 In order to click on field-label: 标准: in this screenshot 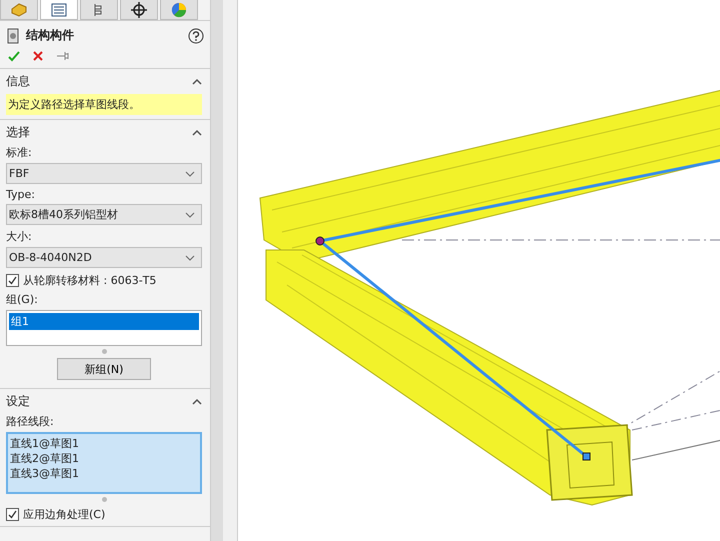, I will do `click(19, 152)`.